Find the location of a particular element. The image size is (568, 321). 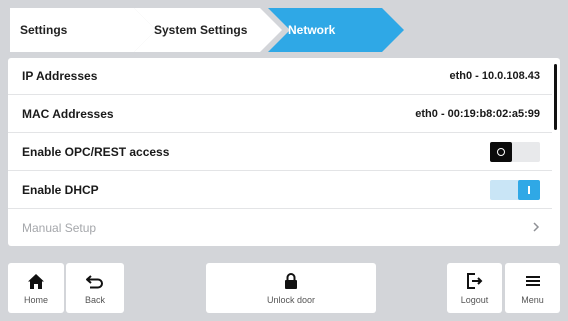

menu-button: Menu is located at coordinates (532, 288).